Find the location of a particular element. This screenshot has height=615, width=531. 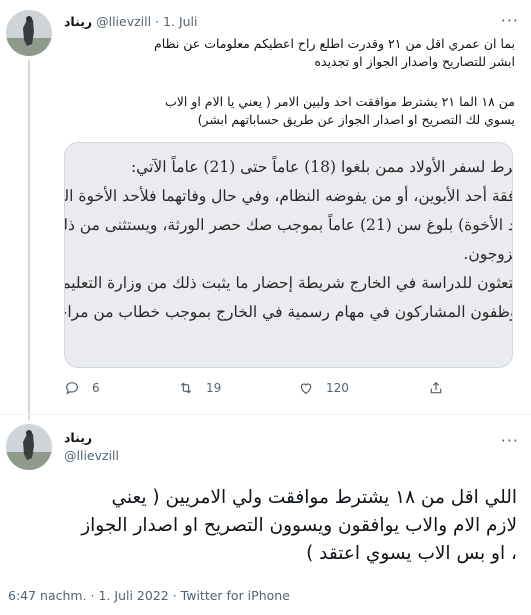

like-count: 120 is located at coordinates (337, 388).